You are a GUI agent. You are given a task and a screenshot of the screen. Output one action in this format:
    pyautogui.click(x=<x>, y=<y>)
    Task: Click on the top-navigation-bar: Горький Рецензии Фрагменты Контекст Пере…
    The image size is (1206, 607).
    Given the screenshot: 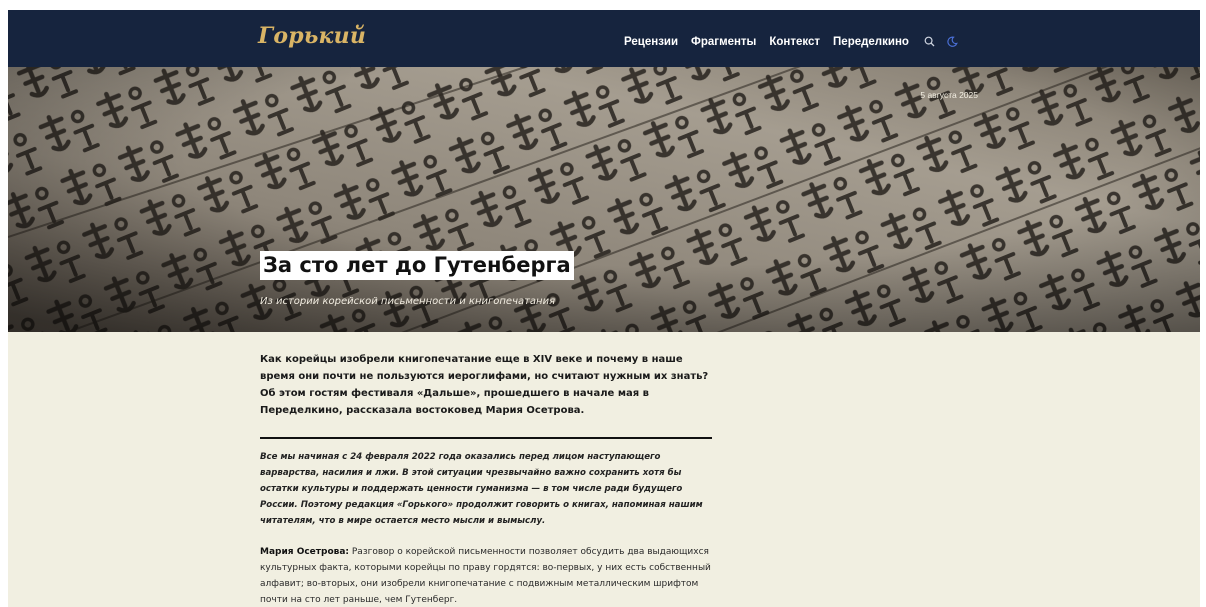 What is the action you would take?
    pyautogui.click(x=604, y=38)
    